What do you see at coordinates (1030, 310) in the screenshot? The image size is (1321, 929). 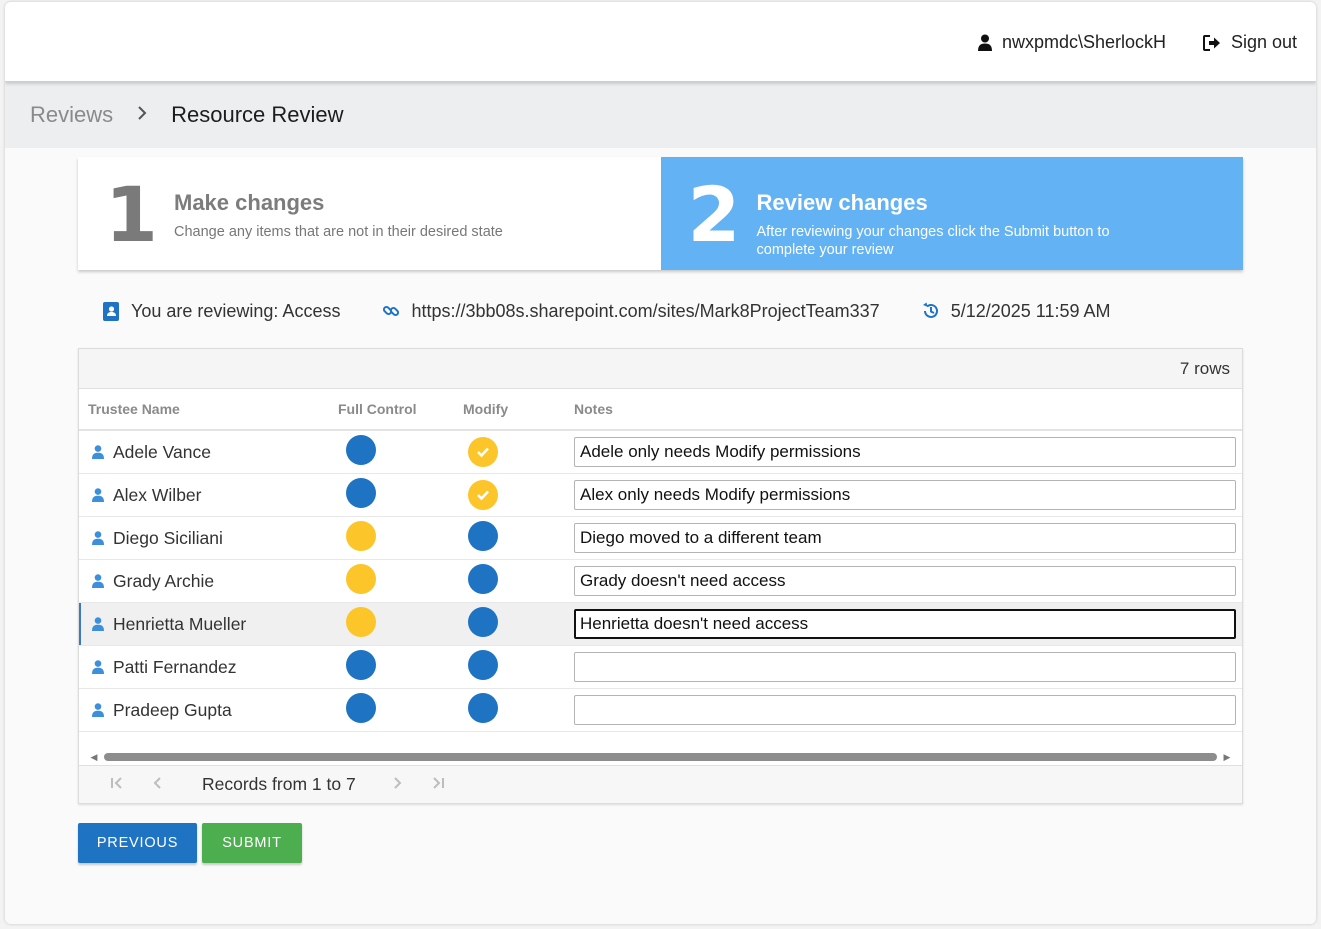 I see `review-timestamp: 5/12/2025 11:59 AM` at bounding box center [1030, 310].